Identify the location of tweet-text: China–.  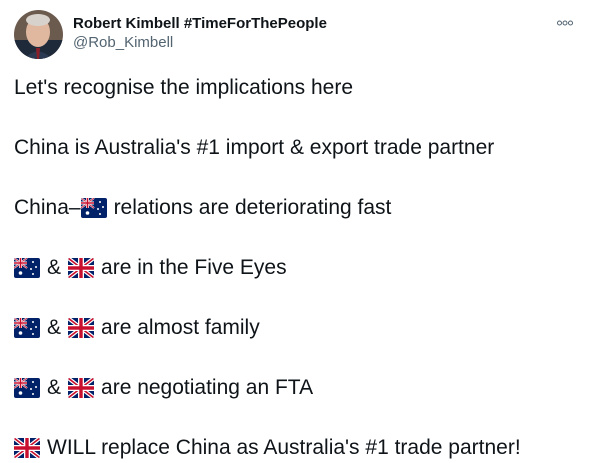
(47, 207).